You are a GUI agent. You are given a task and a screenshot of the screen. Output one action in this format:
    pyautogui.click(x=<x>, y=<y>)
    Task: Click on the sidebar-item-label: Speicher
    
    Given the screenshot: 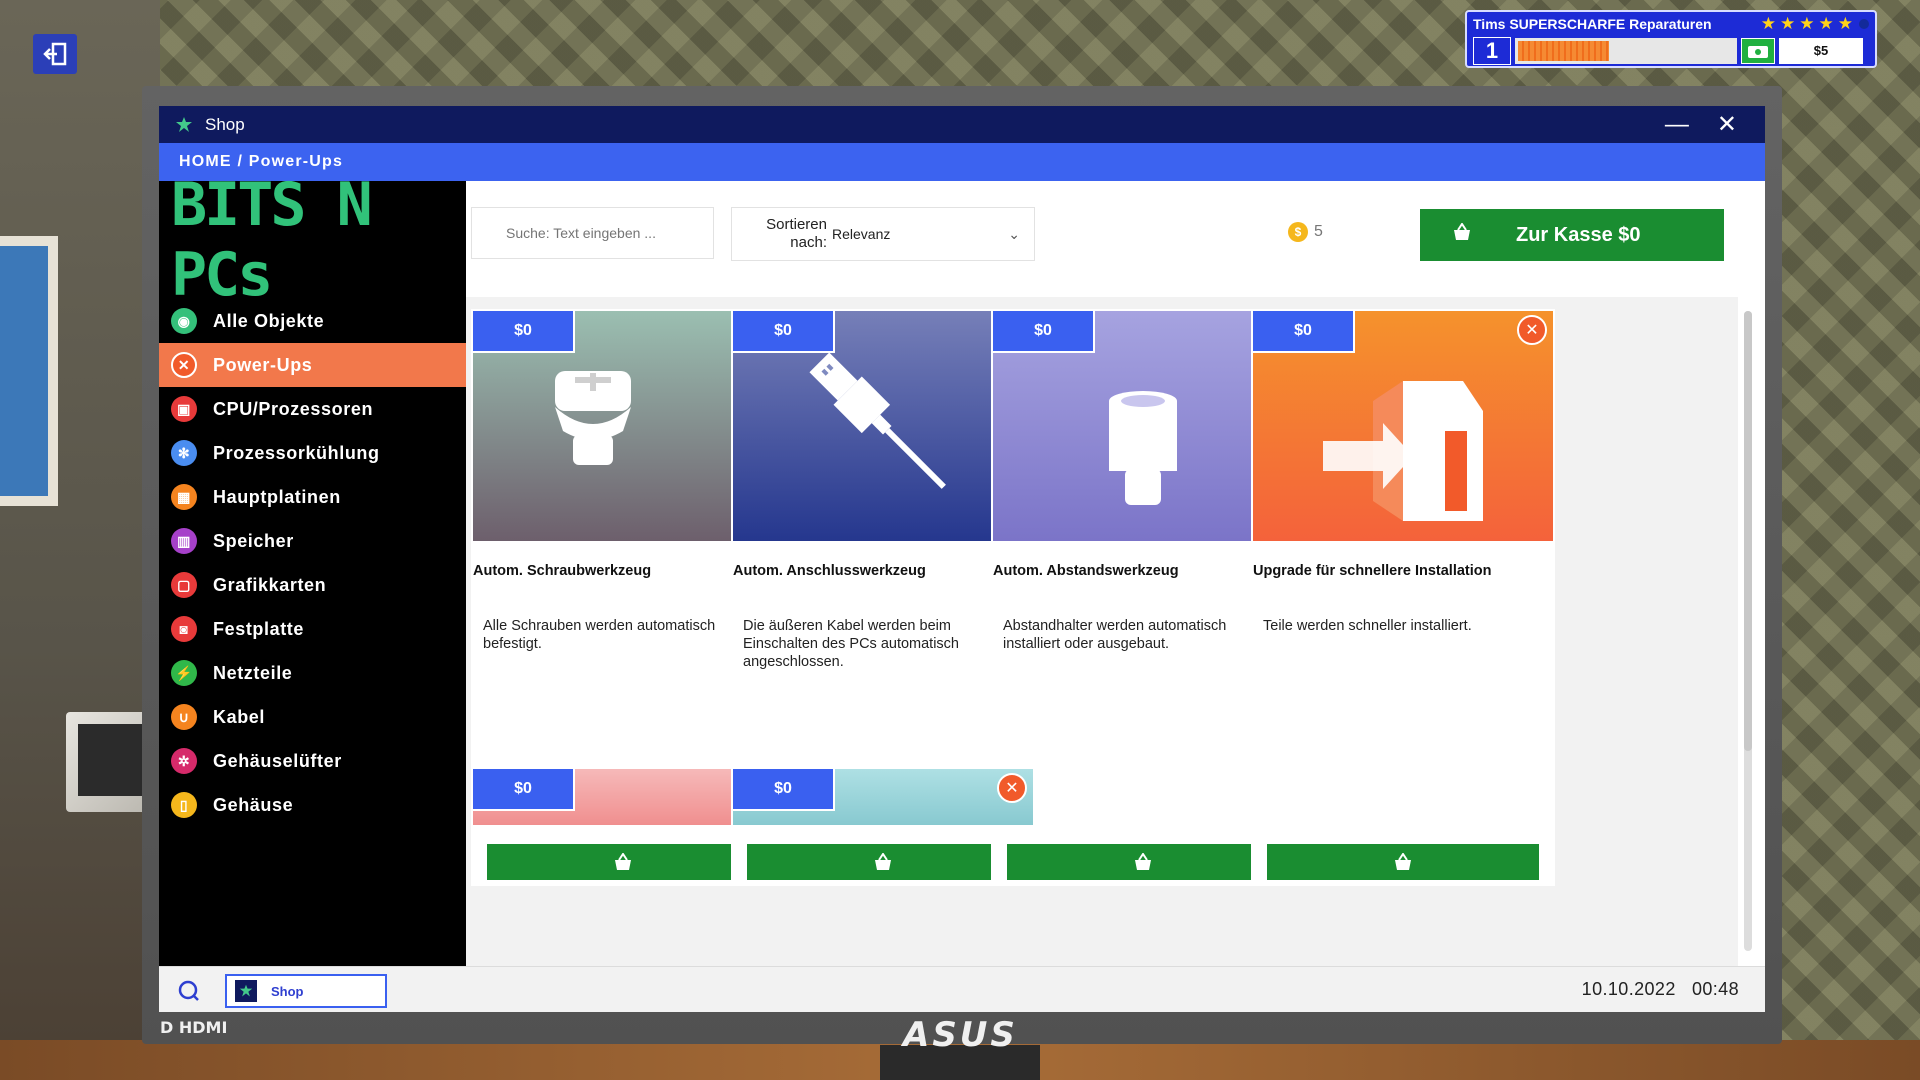 What is the action you would take?
    pyautogui.click(x=253, y=540)
    